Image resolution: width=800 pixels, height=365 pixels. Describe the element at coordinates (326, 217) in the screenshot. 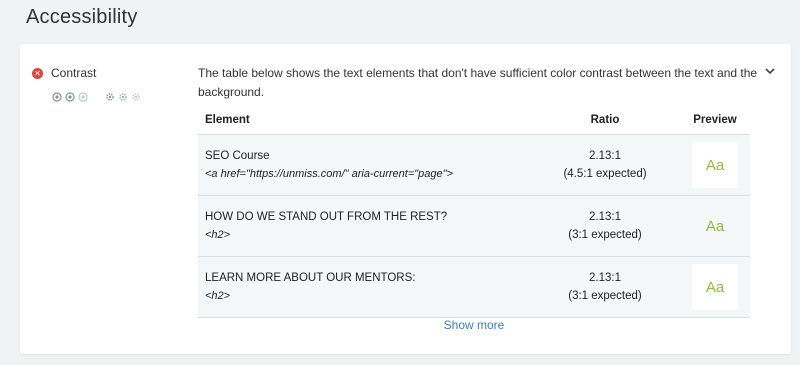

I see `element-text: HOW DO WE STAND OUT FROM THE REST?` at that location.